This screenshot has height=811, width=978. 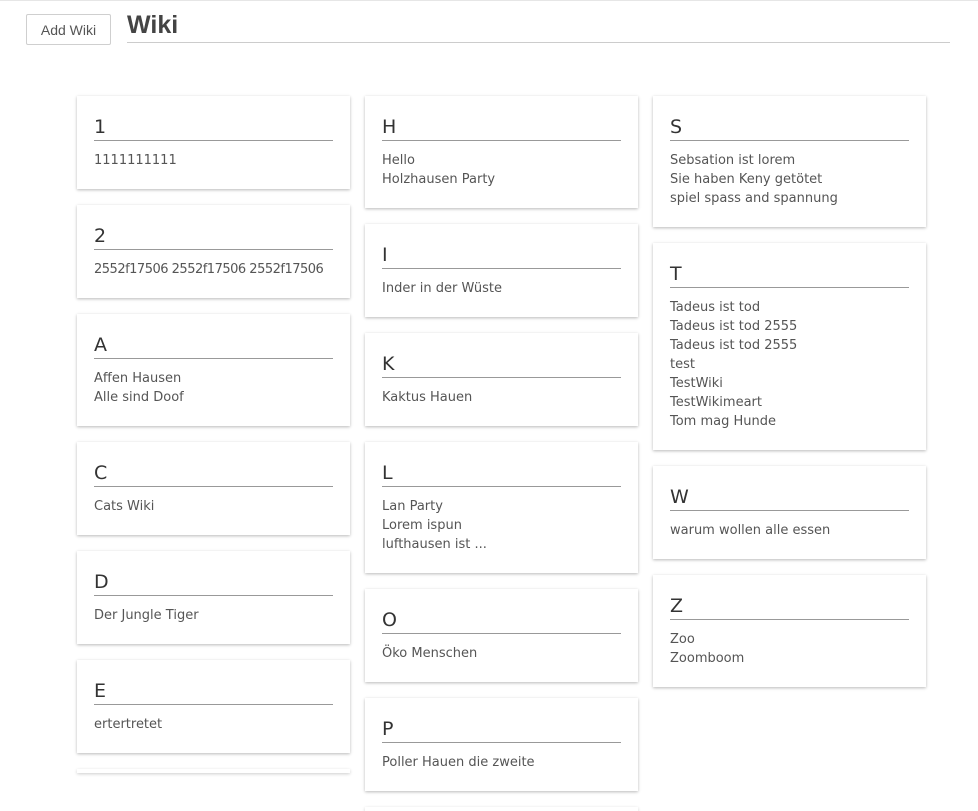 I want to click on wiki-group-letter: P, so click(x=501, y=730).